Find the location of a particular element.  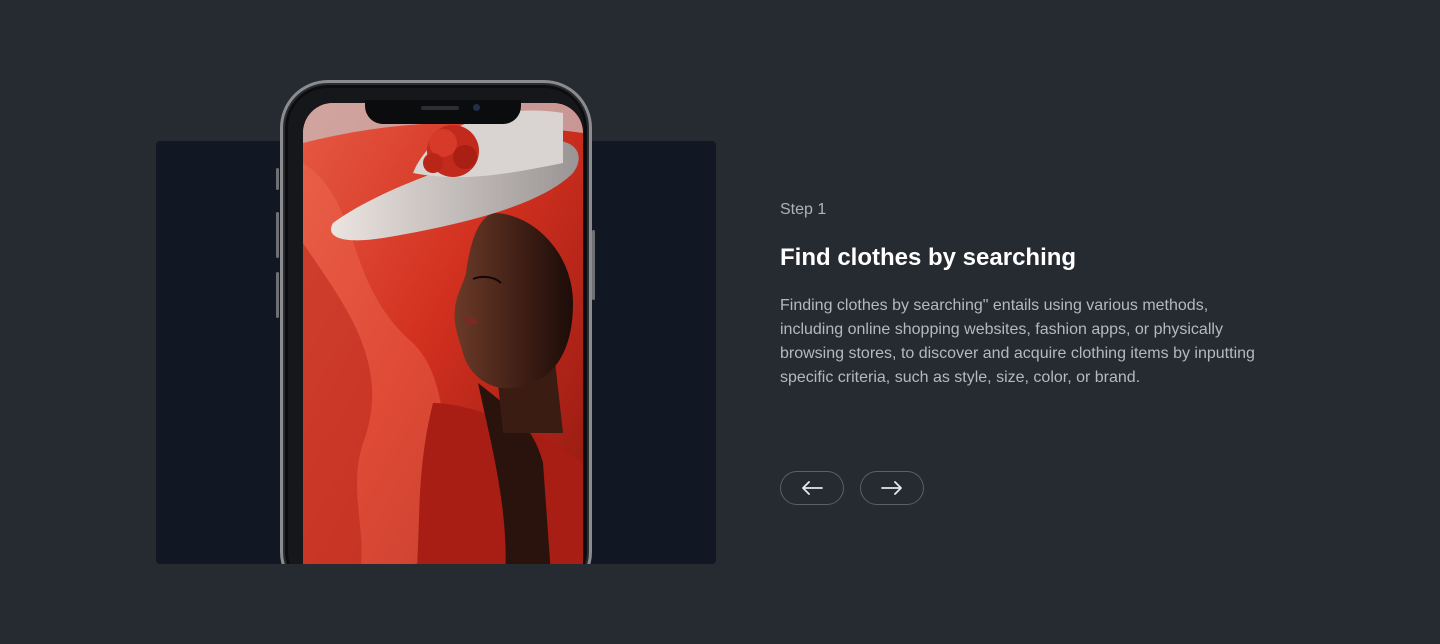

previous-button is located at coordinates (812, 488).